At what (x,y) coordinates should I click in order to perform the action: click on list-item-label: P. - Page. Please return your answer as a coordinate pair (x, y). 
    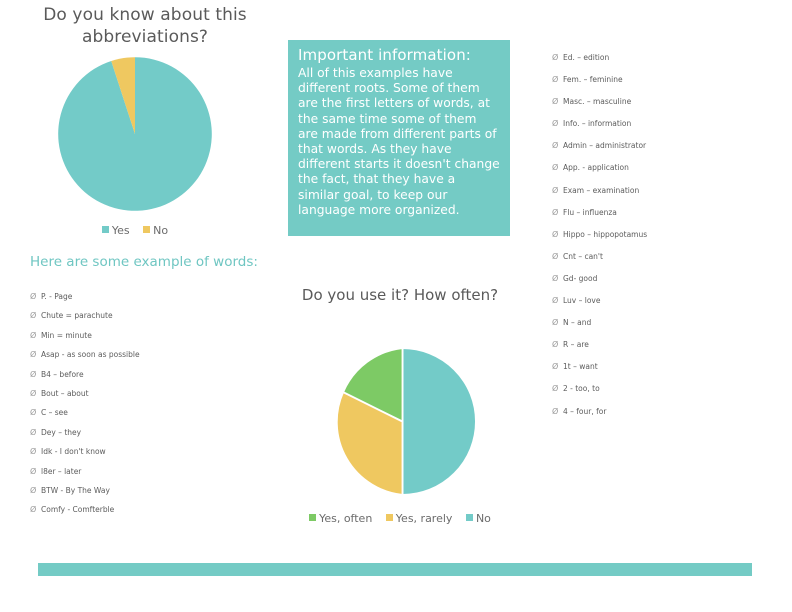
    Looking at the image, I should click on (57, 296).